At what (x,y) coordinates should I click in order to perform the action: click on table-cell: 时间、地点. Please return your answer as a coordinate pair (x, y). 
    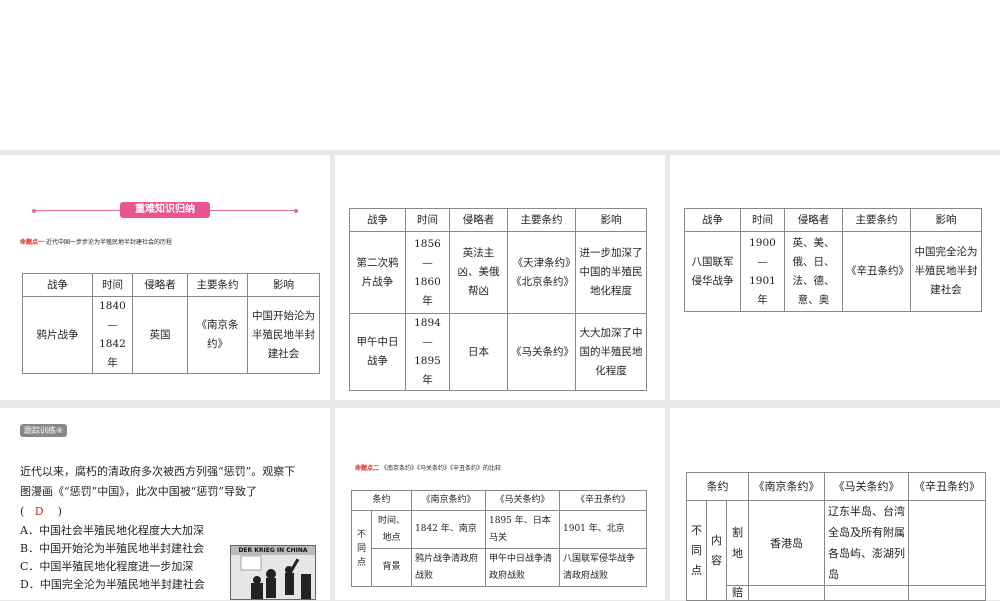
    Looking at the image, I should click on (391, 529).